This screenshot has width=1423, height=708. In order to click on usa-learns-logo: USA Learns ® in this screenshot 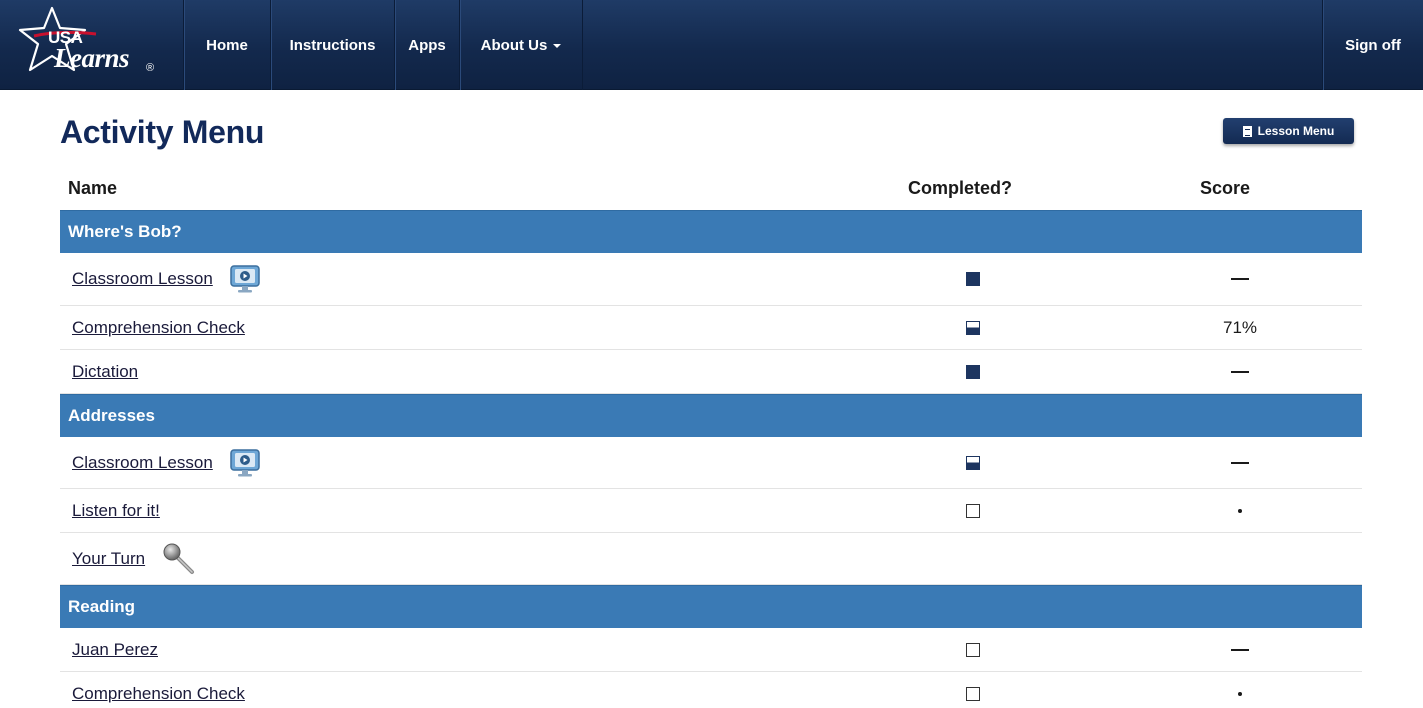, I will do `click(92, 45)`.